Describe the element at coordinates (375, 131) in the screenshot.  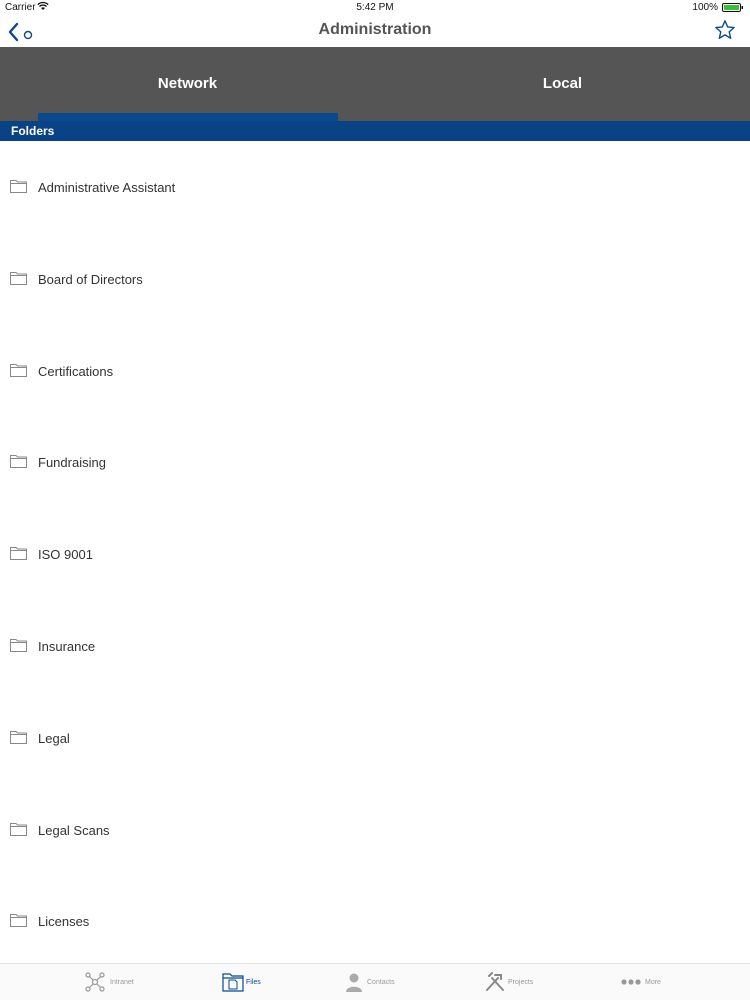
I see `section-header: Folders` at that location.